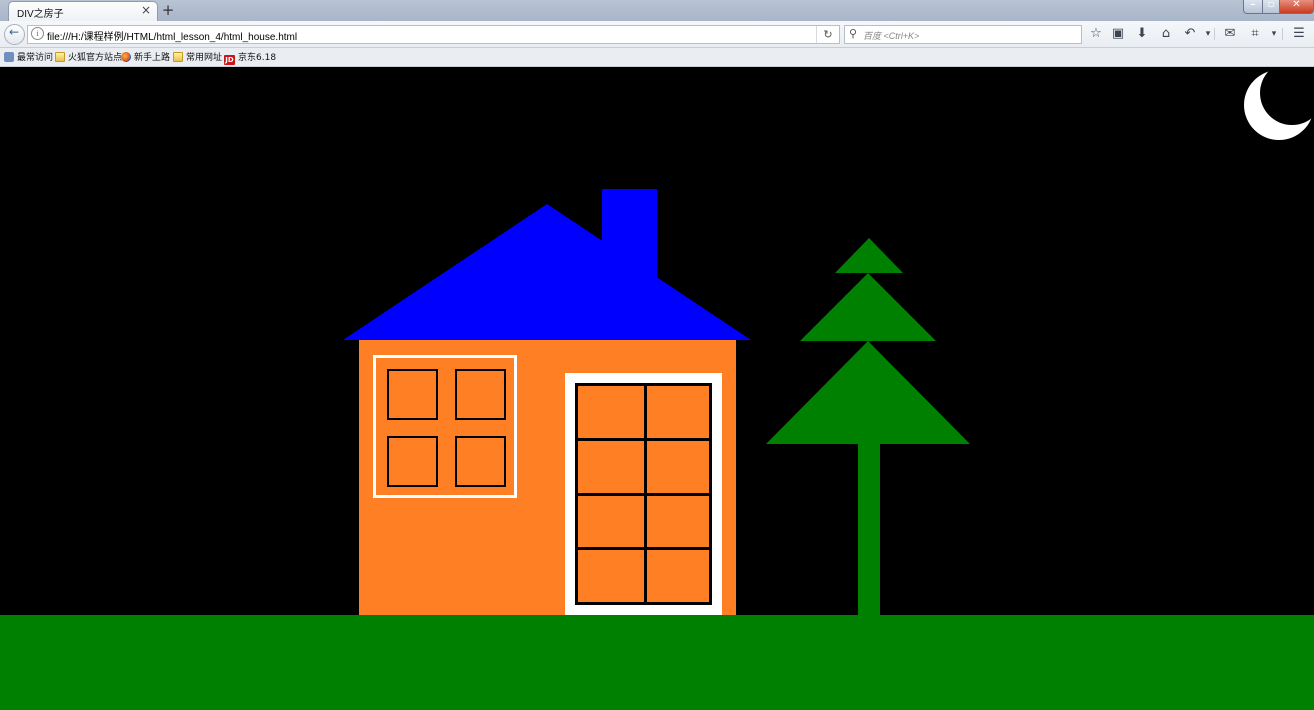 This screenshot has height=710, width=1314. Describe the element at coordinates (229, 60) in the screenshot. I see `jd-icon: JD` at that location.